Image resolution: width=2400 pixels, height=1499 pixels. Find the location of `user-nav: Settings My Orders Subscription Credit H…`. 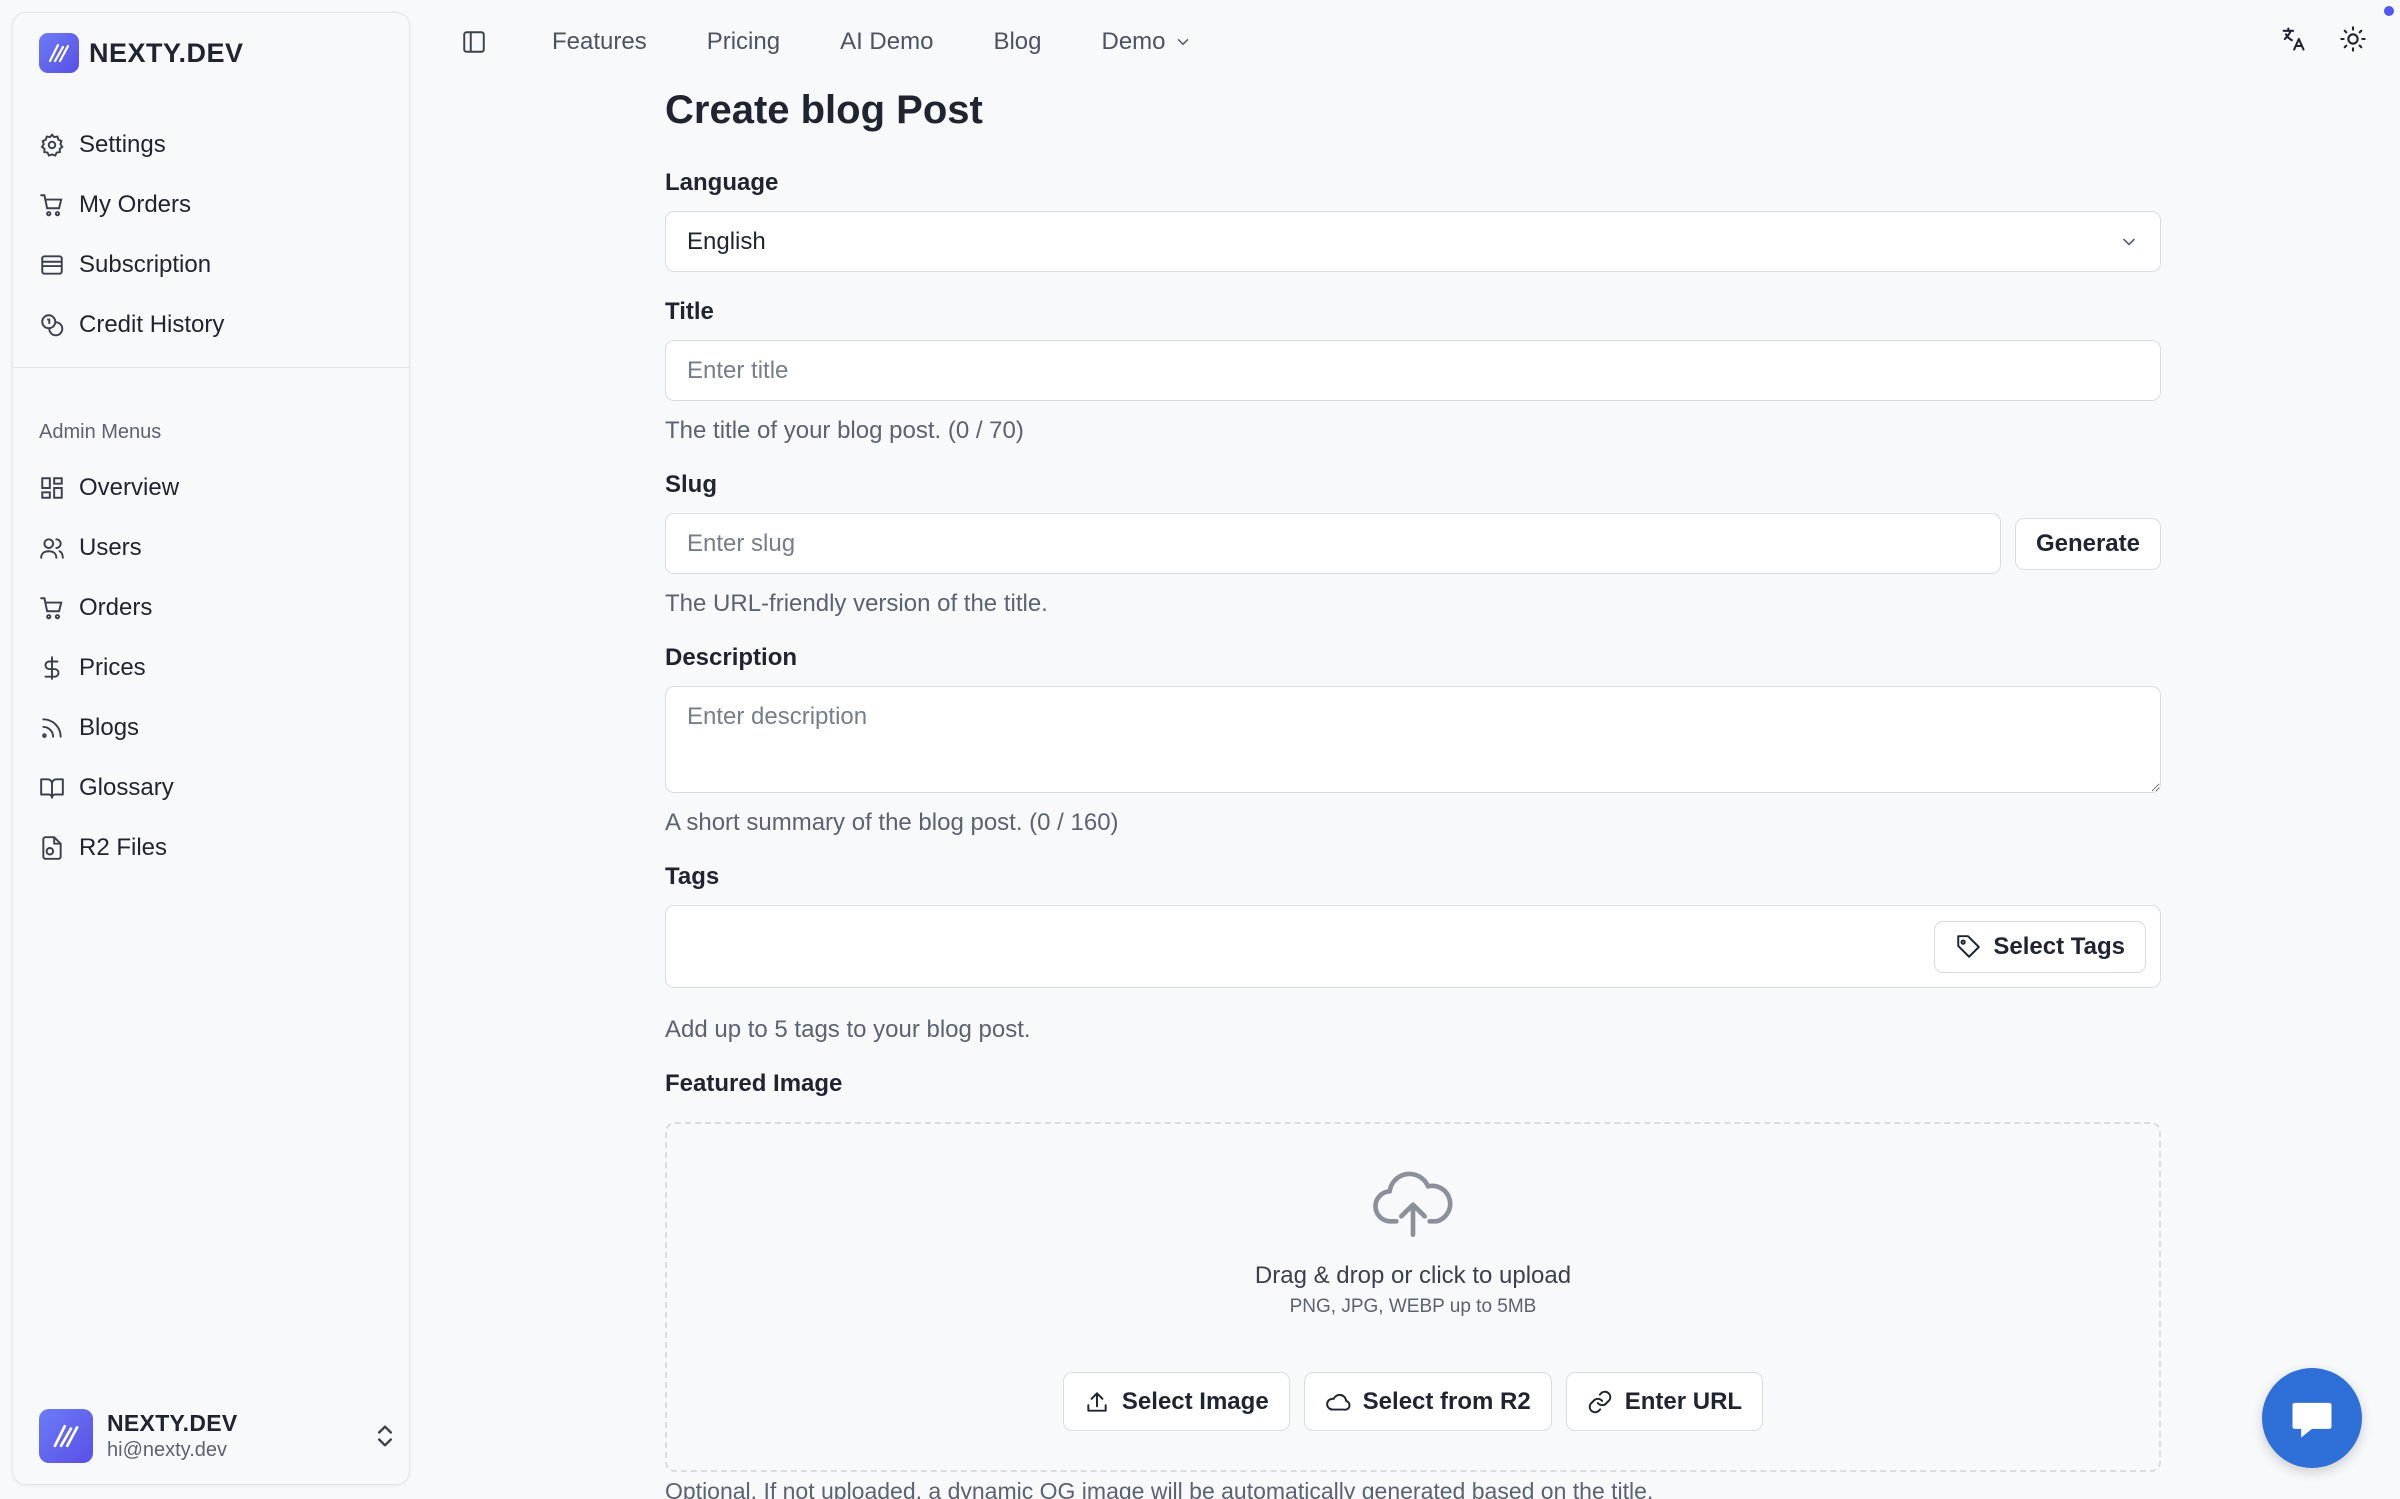

user-nav: Settings My Orders Subscription Credit H… is located at coordinates (219, 235).